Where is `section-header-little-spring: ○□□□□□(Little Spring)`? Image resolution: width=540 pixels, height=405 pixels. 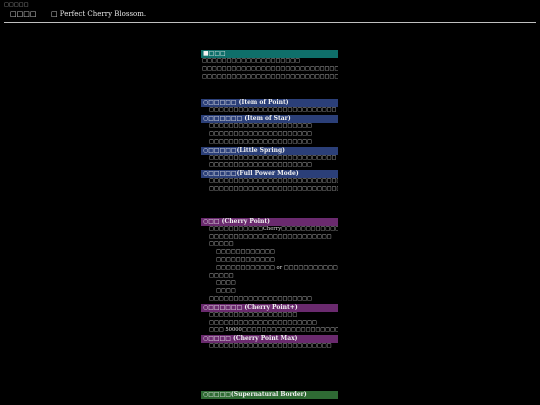
section-header-little-spring: ○□□□□□(Little Spring) is located at coordinates (269, 150).